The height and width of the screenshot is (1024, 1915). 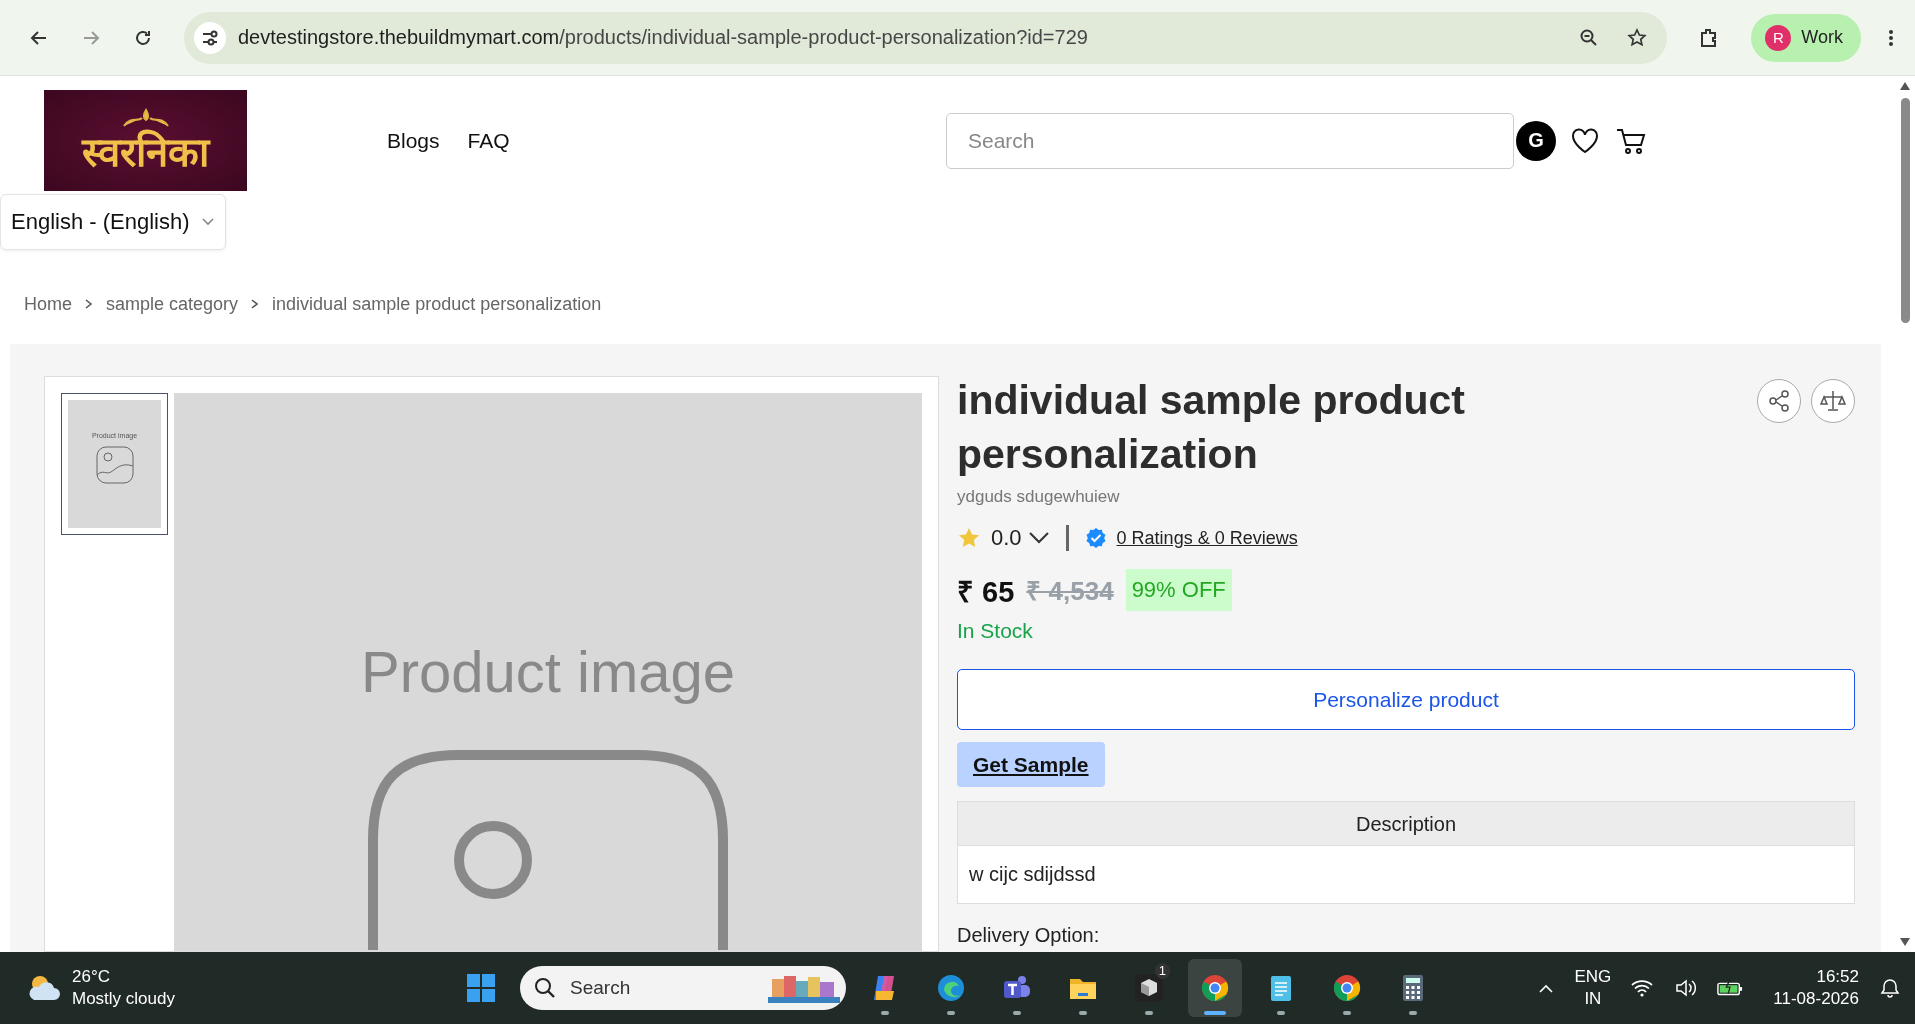 What do you see at coordinates (995, 631) in the screenshot?
I see `stock-status: In Stock` at bounding box center [995, 631].